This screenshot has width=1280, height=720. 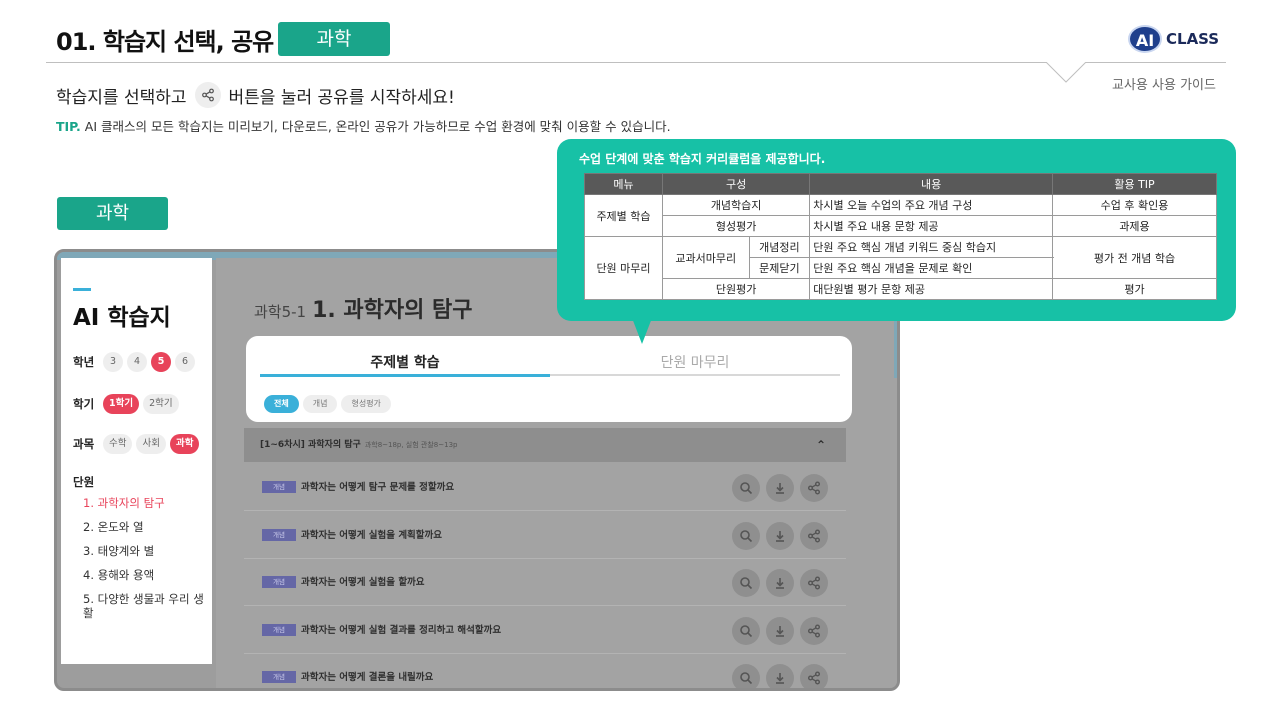 I want to click on lesson-group-header: [1~6차시] 과학자의 탐구 과학8~18p, 실험 관찰8~13p ⌃, so click(x=545, y=445).